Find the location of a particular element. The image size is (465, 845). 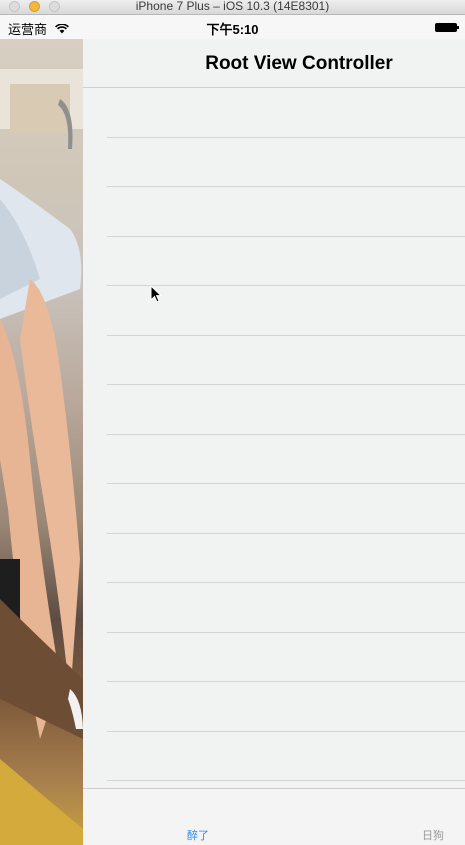

simulator-title-bar: iPhone 7 Plus – iOS 10.3 (14E8301) is located at coordinates (232, 7).